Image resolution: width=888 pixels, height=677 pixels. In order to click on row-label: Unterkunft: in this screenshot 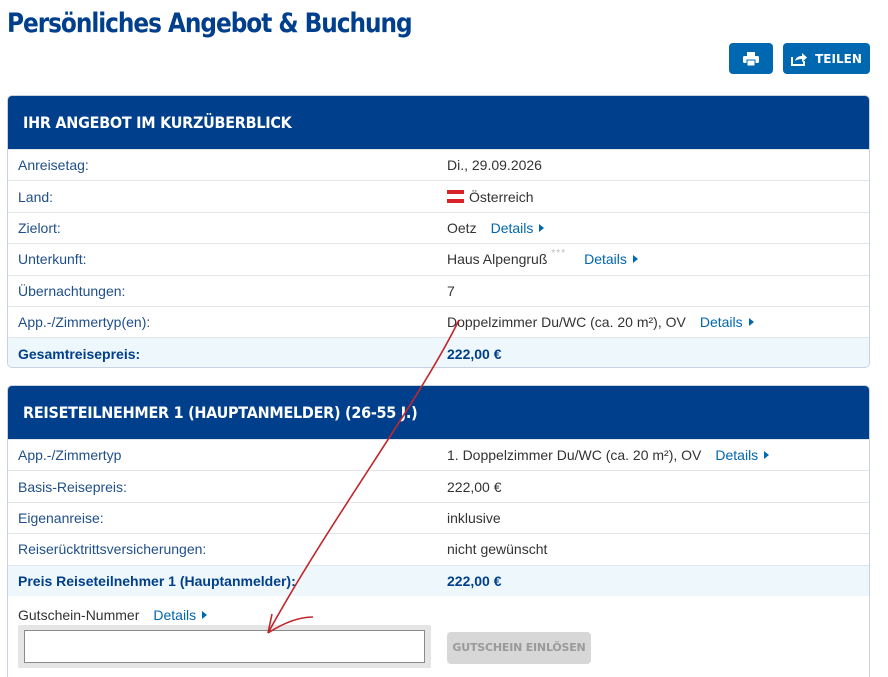, I will do `click(52, 259)`.